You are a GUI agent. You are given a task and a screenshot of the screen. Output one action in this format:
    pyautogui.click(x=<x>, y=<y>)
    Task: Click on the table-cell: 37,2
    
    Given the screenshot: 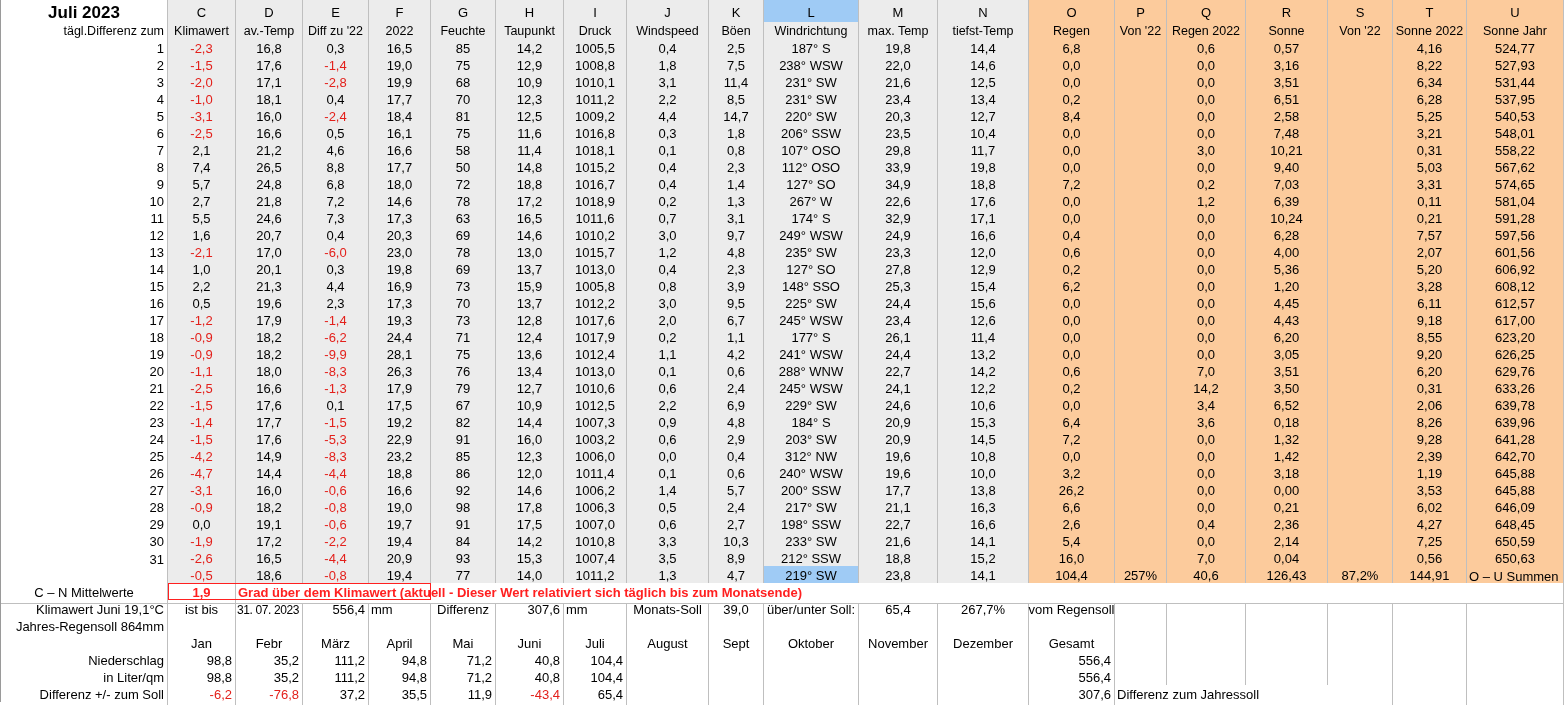 What is the action you would take?
    pyautogui.click(x=336, y=695)
    